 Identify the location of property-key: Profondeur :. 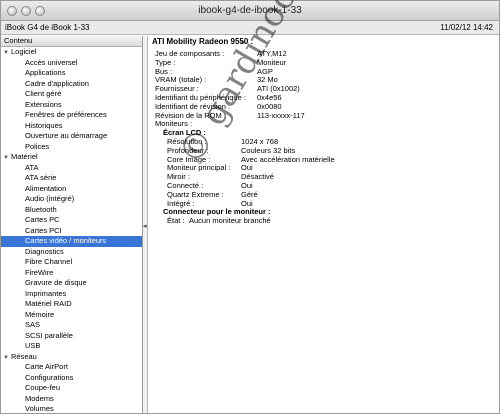
(188, 150).